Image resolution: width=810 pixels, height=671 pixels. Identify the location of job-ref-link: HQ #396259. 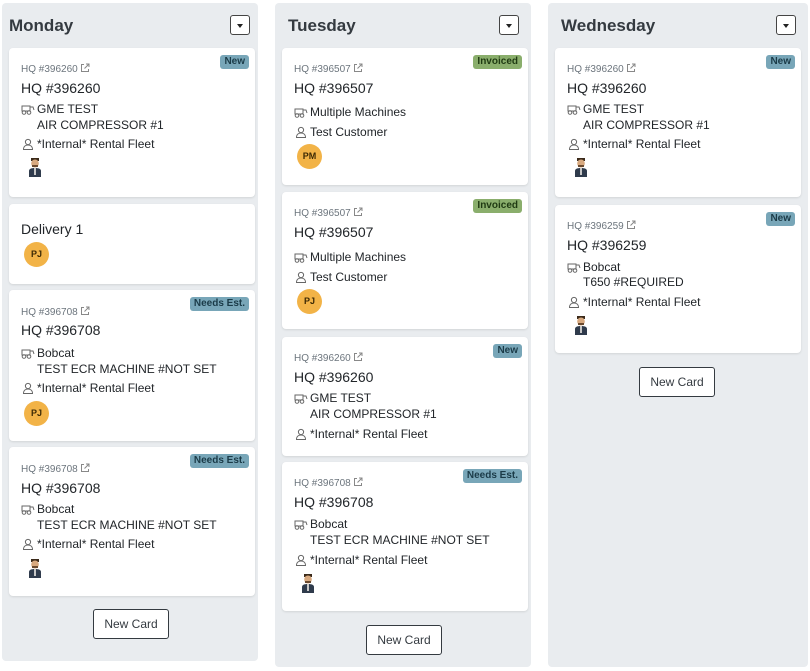
(601, 226).